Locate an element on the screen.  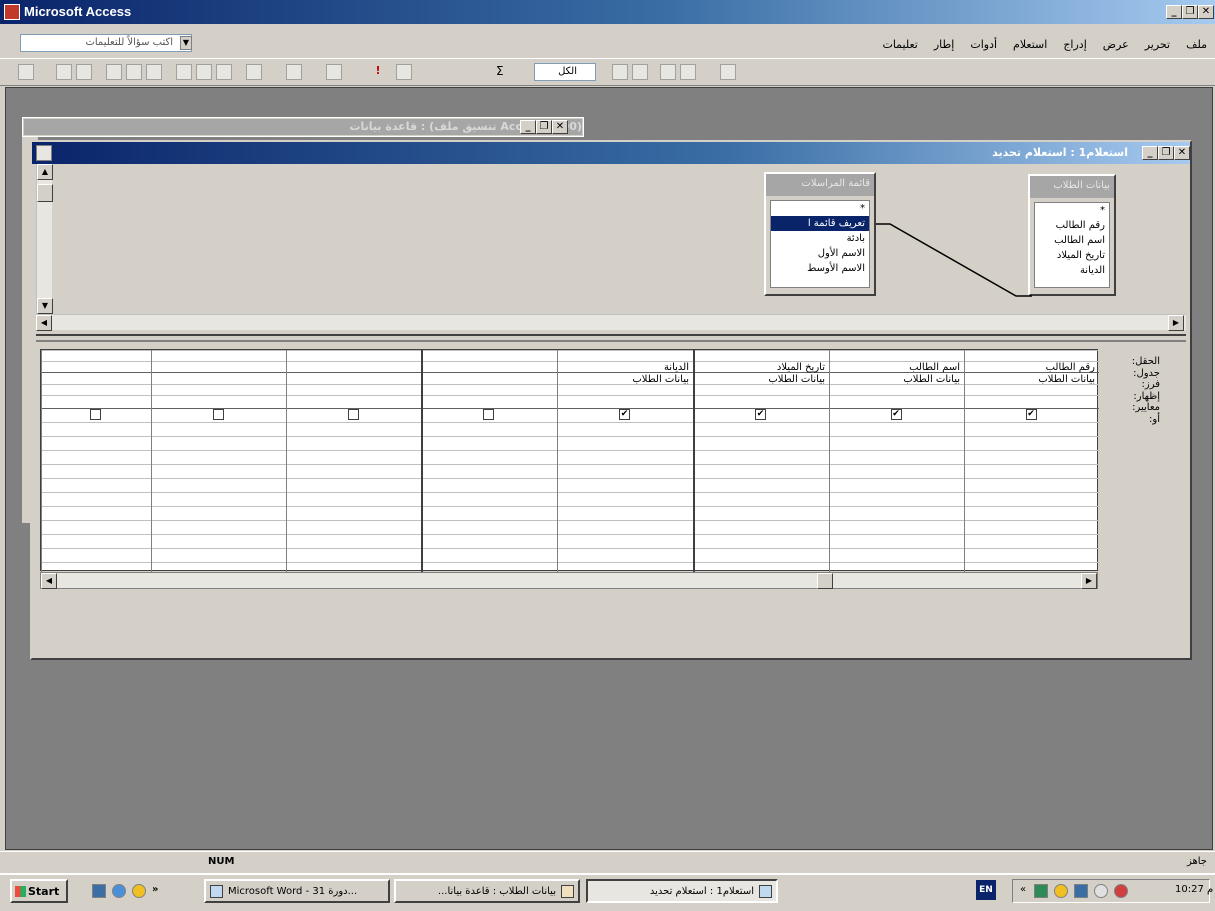
menu-tools: أدوات is located at coordinates (983, 44).